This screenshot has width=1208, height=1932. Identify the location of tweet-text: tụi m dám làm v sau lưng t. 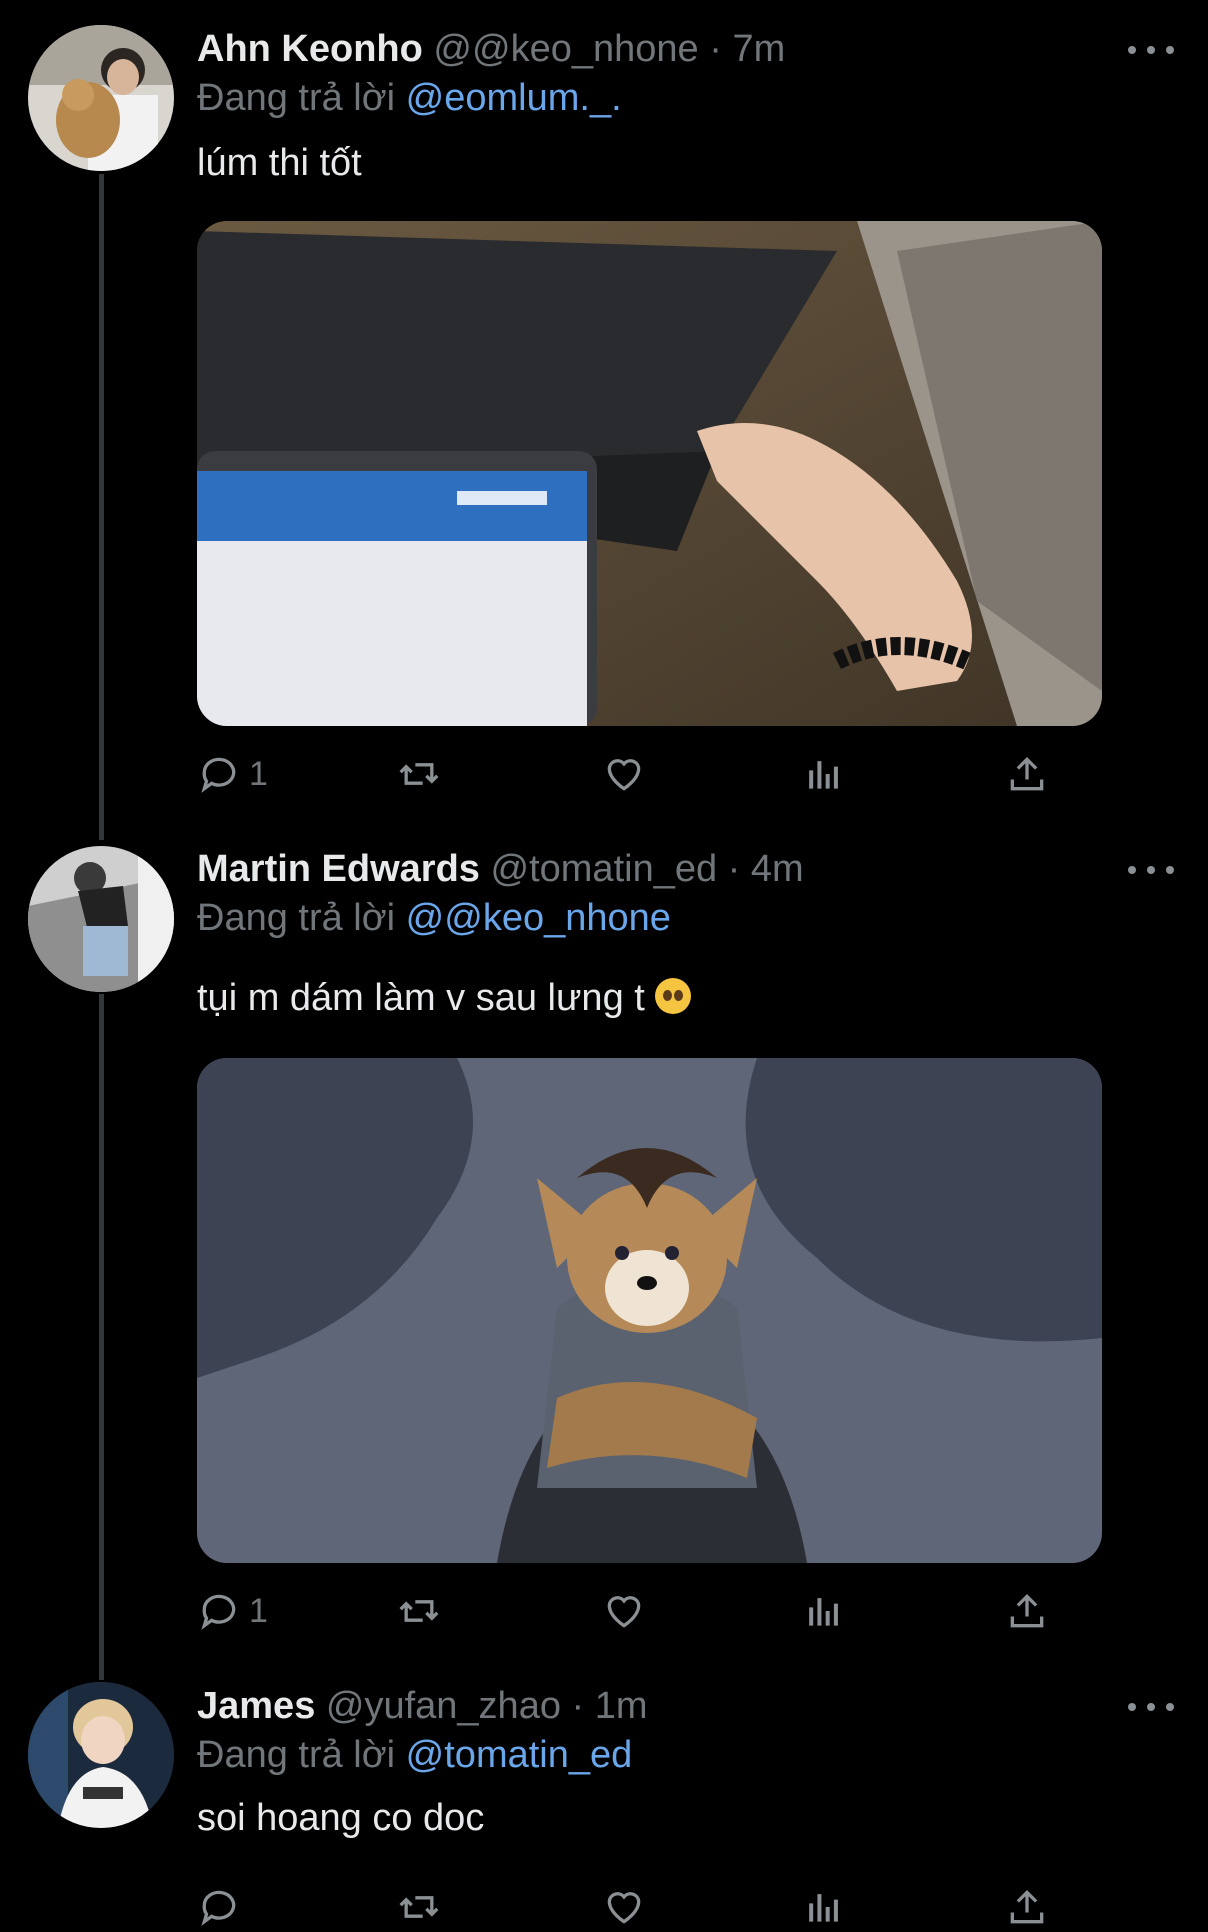
(421, 998).